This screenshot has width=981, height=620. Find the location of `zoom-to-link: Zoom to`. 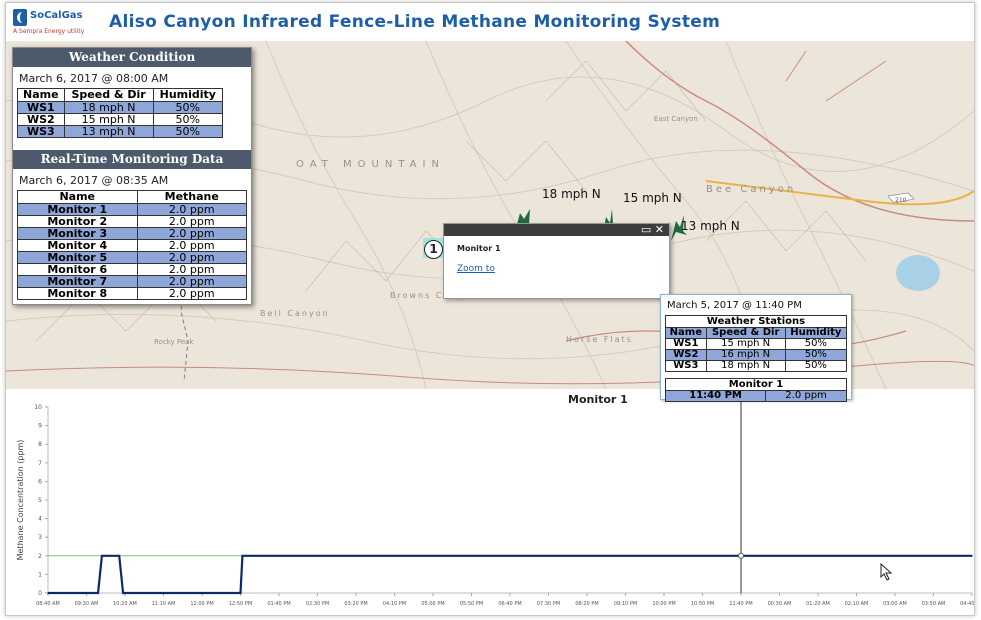

zoom-to-link: Zoom to is located at coordinates (476, 269).